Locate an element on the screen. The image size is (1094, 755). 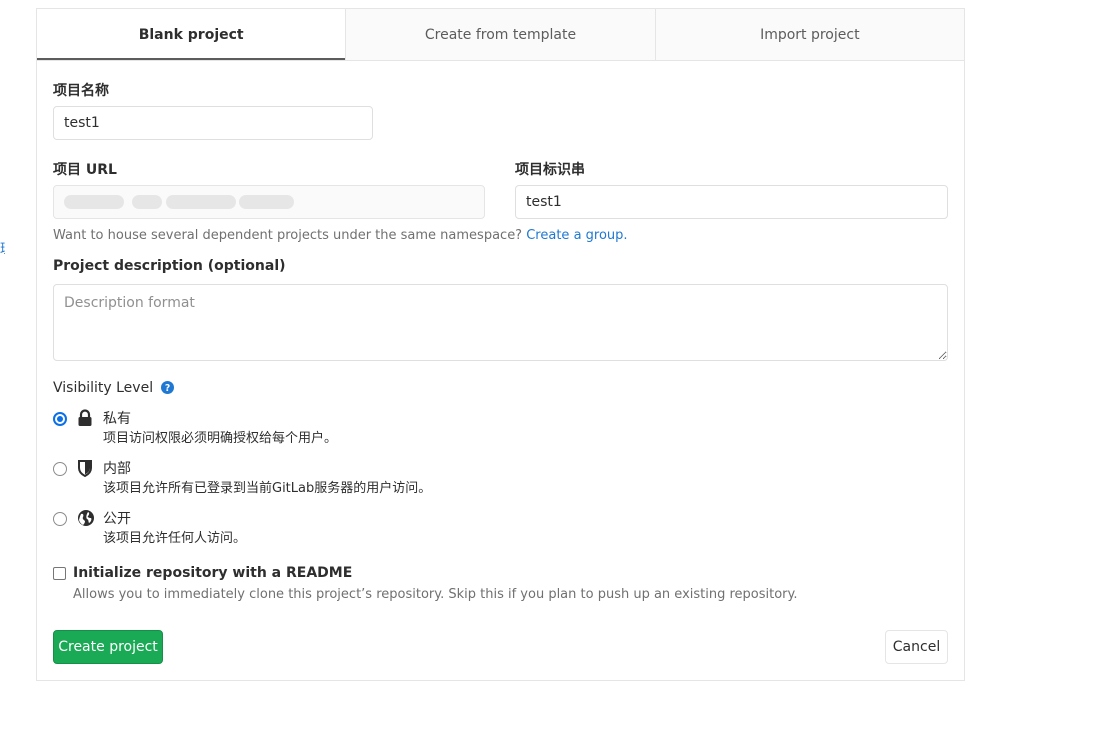
project-name-label: 项目名称 is located at coordinates (81, 91).